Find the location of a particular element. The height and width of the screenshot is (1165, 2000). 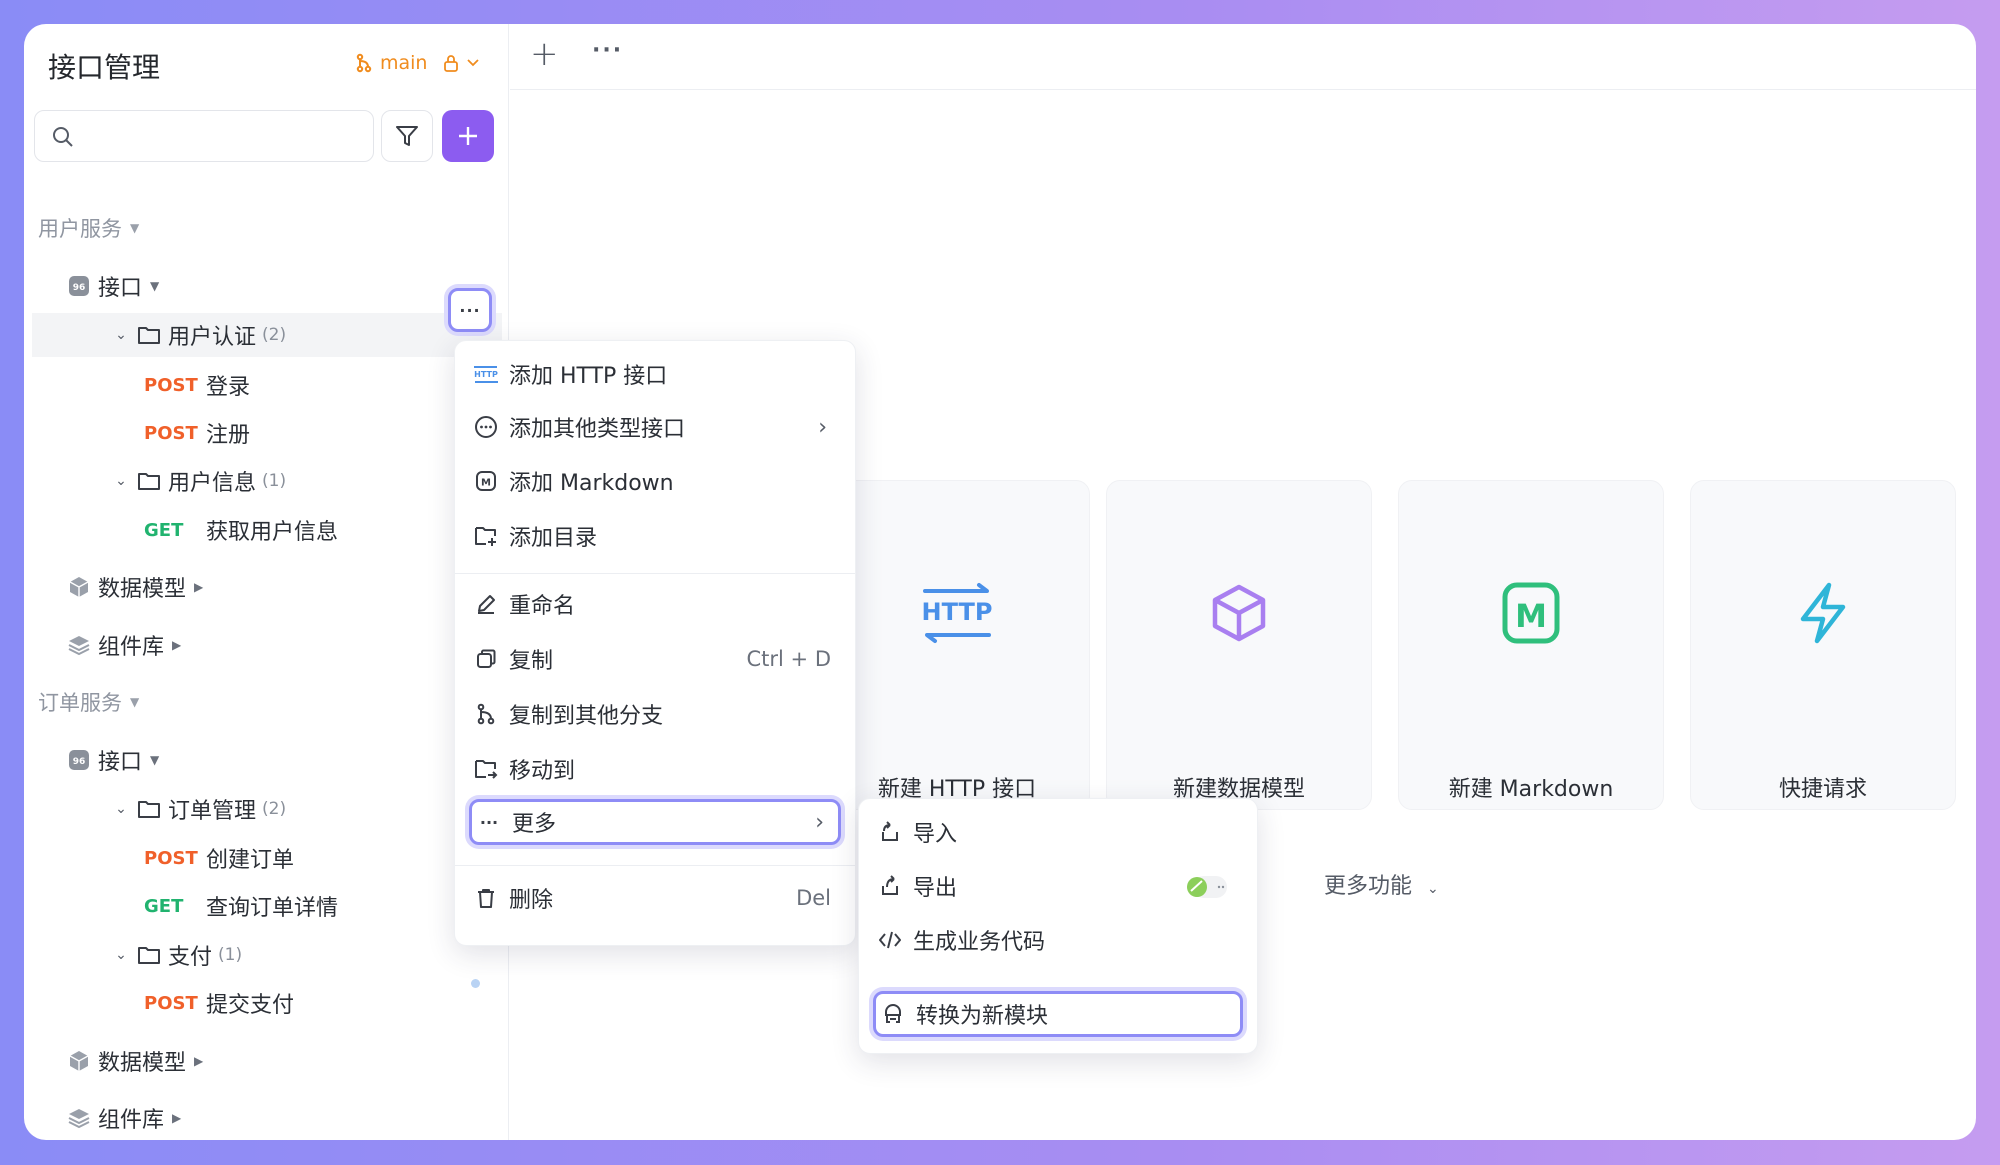

svg-text: 96 is located at coordinates (79, 762).